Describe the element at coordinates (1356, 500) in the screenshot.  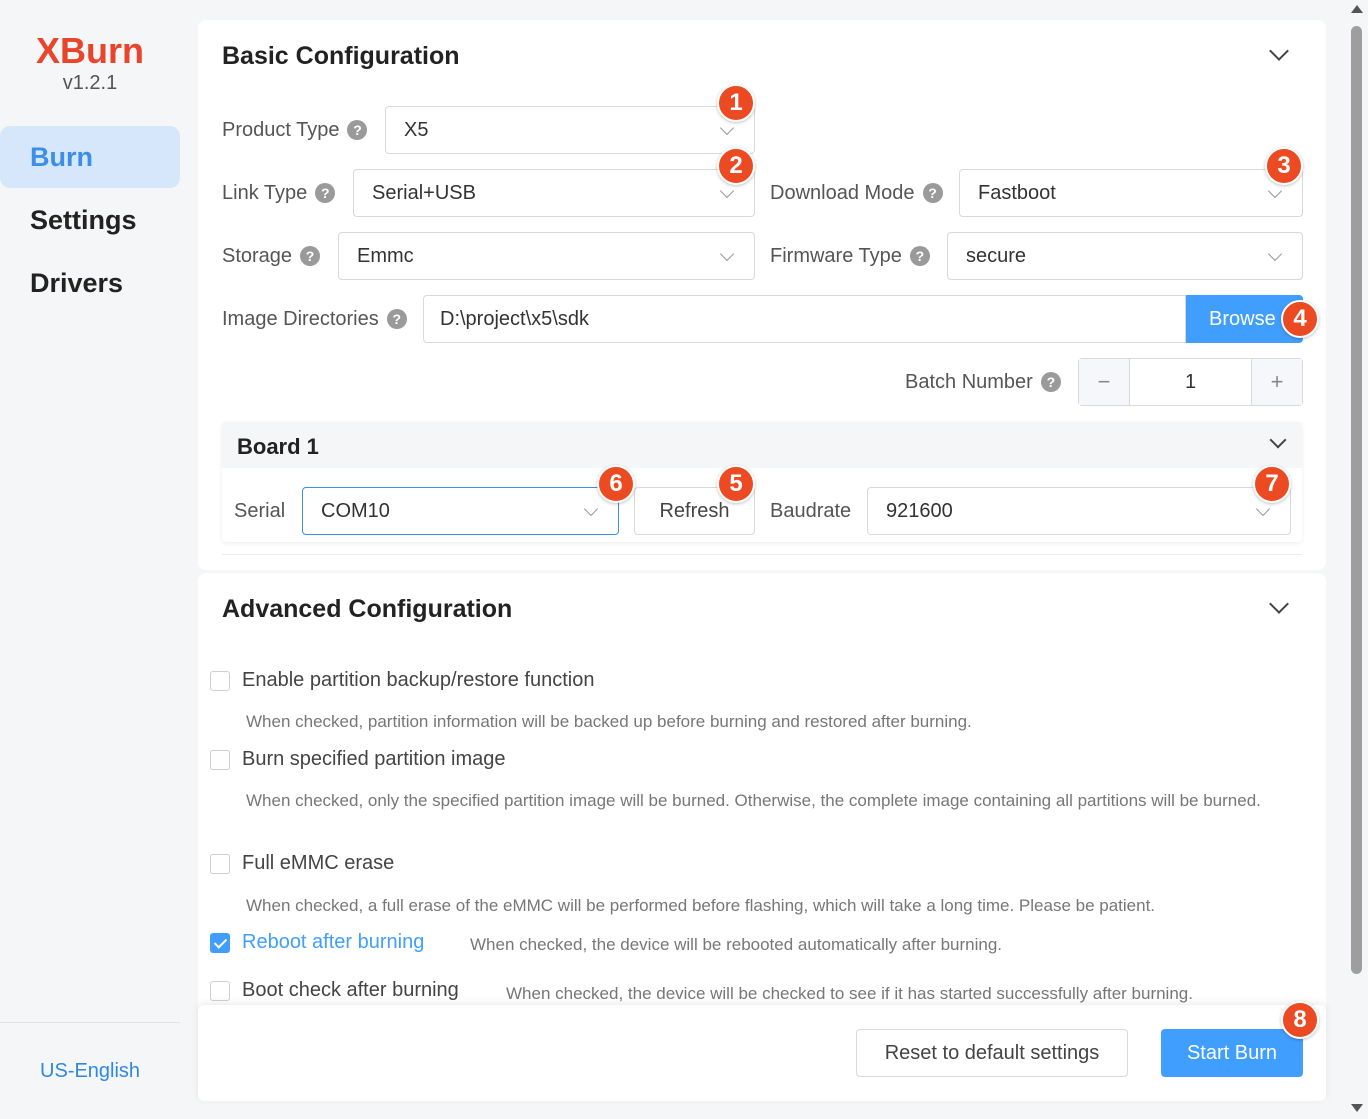
I see `scroll-thumb` at that location.